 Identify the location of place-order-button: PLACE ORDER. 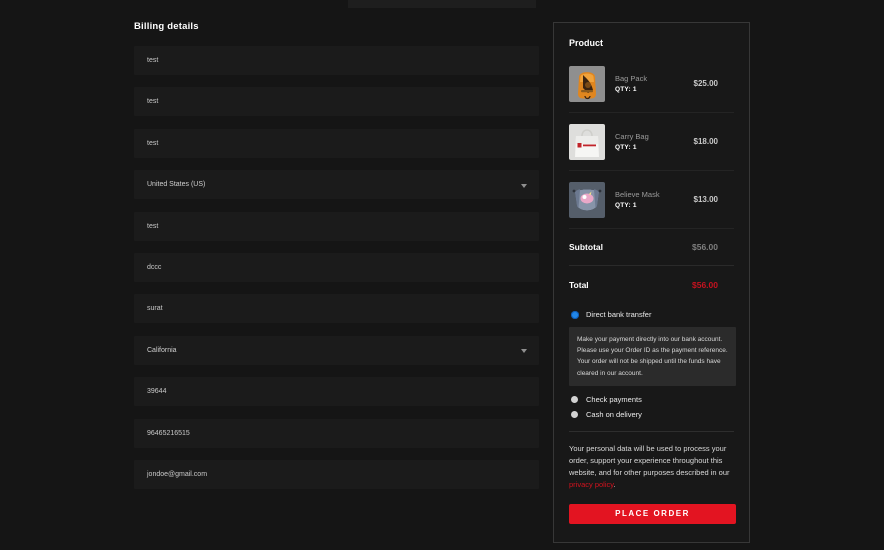
(652, 513).